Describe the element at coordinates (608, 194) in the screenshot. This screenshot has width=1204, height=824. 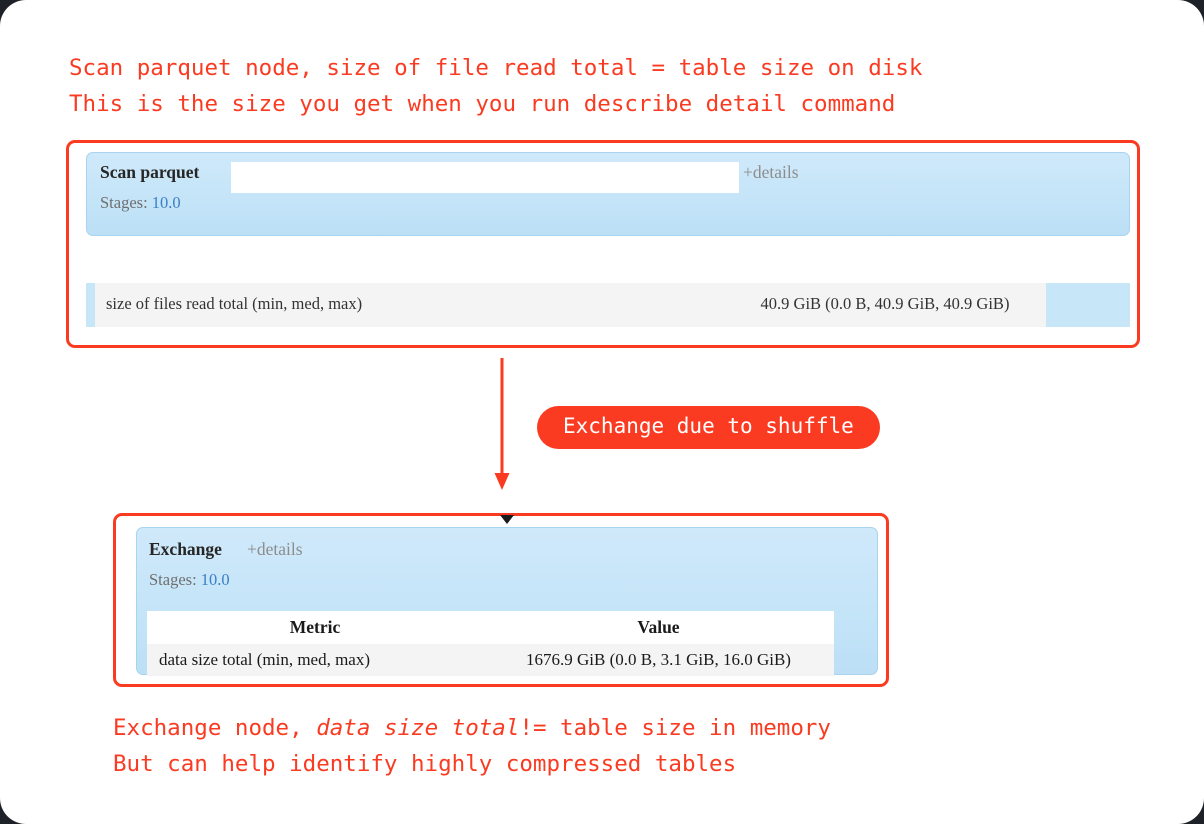
I see `scan-parquet-node: Scan parquet +details Stages: 10.0` at that location.